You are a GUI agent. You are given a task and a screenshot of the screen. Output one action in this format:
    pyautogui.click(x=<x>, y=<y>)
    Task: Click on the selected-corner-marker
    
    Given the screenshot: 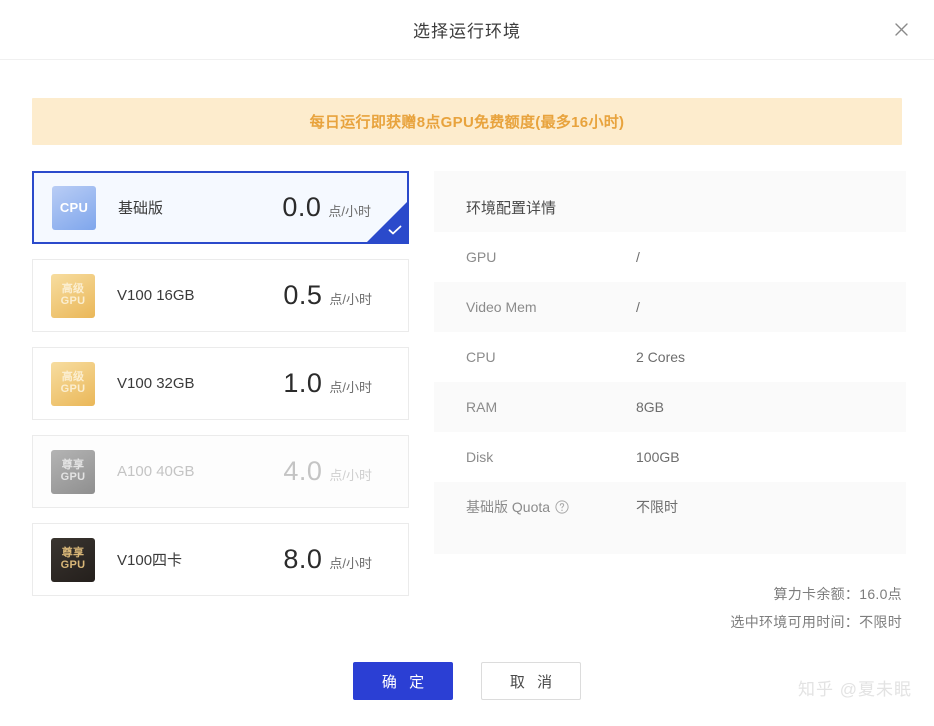 What is the action you would take?
    pyautogui.click(x=387, y=222)
    